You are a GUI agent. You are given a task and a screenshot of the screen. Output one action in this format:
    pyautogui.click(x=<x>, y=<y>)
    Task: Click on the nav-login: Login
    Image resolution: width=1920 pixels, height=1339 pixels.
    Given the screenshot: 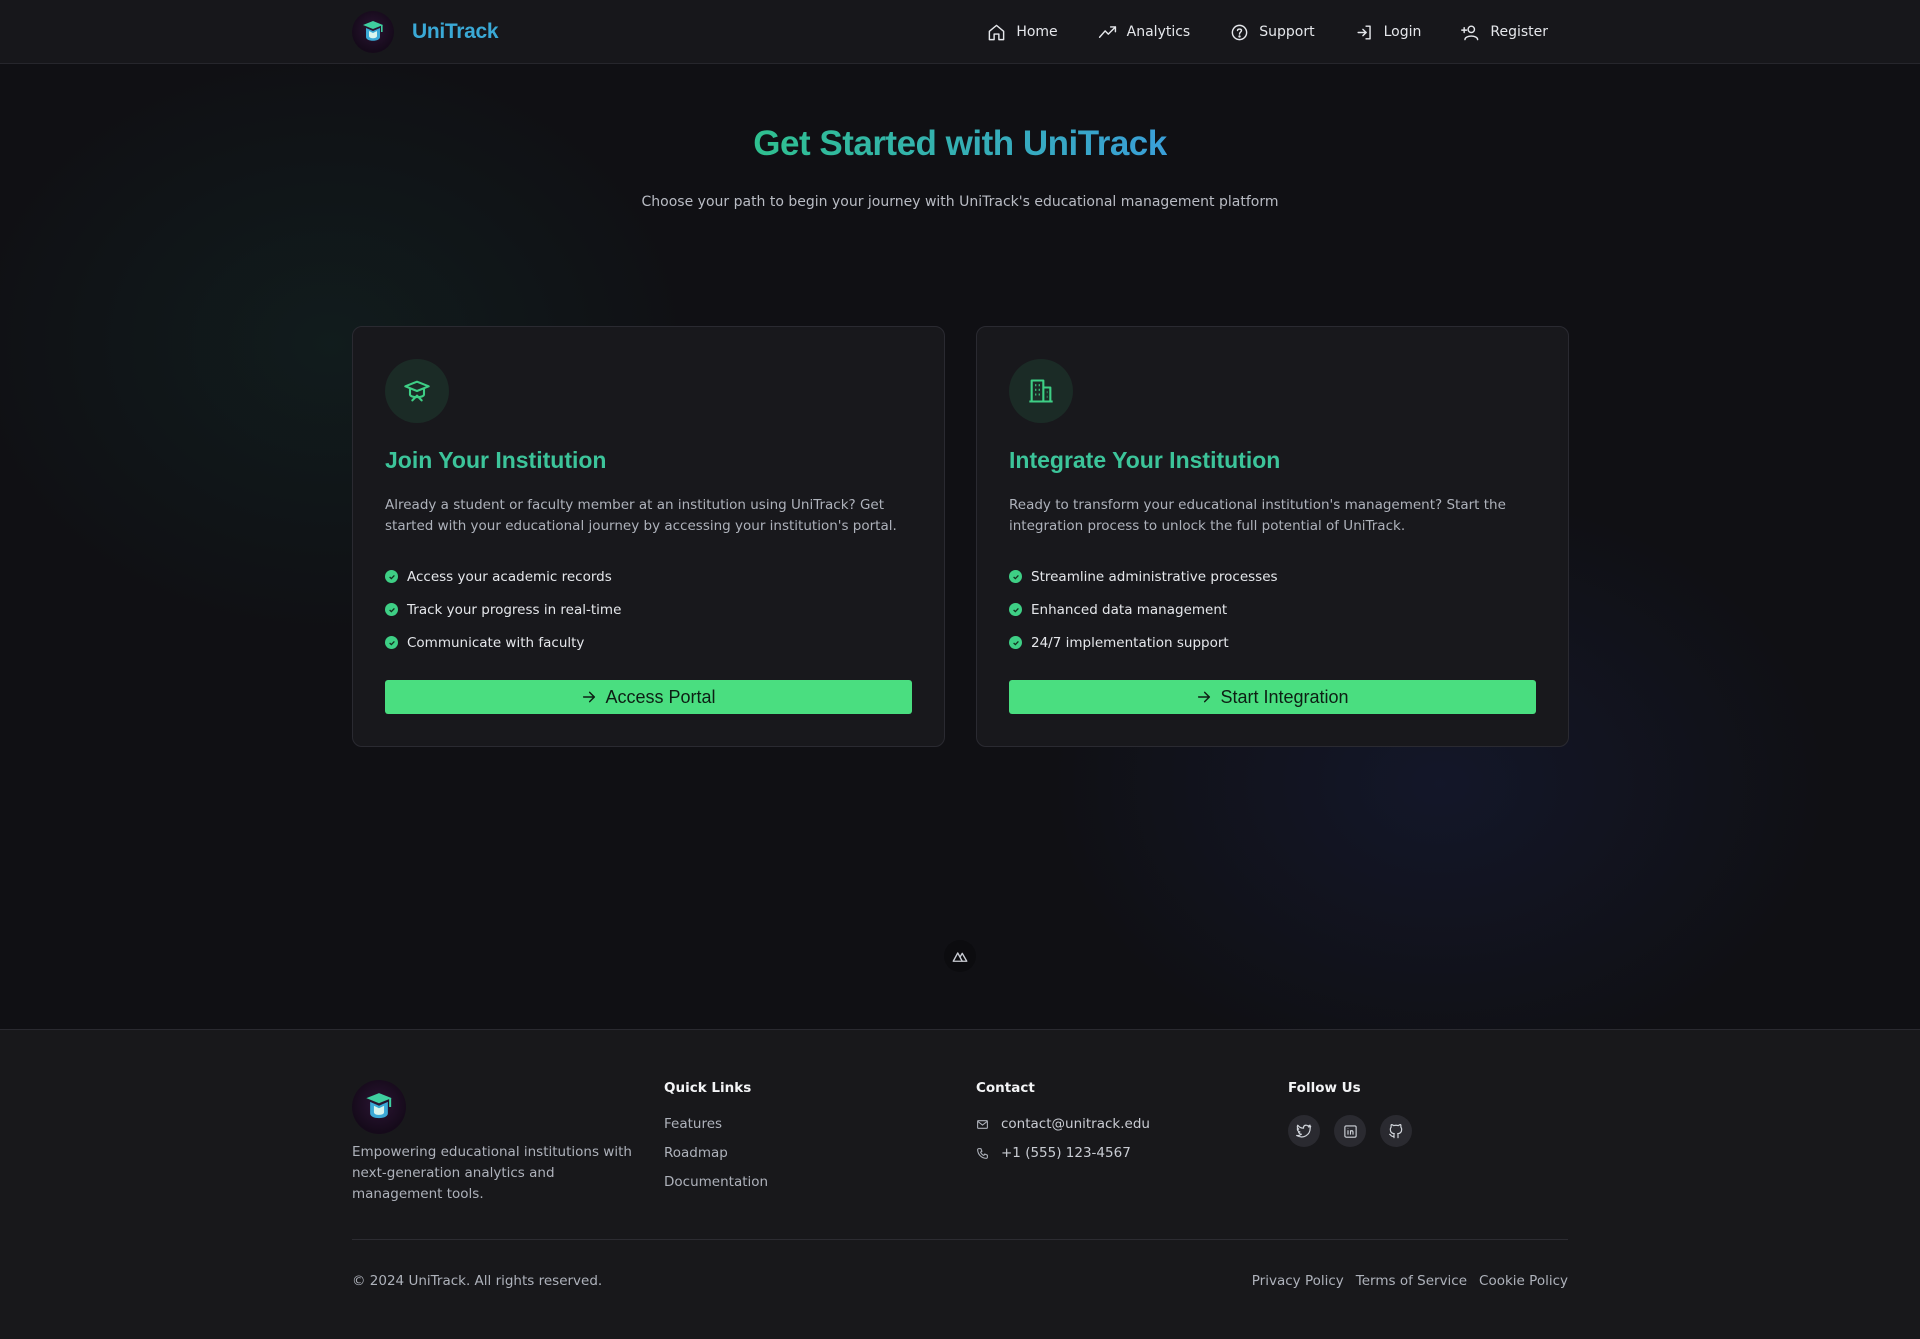 What is the action you would take?
    pyautogui.click(x=1388, y=32)
    